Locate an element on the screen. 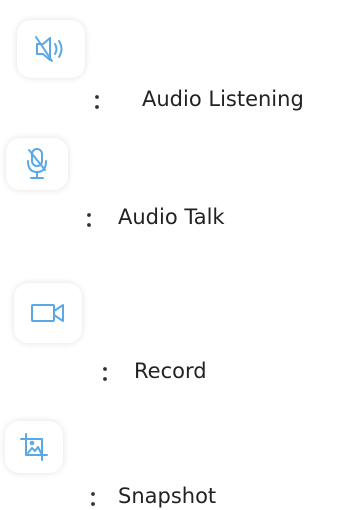  video-camera-icon is located at coordinates (47, 313).